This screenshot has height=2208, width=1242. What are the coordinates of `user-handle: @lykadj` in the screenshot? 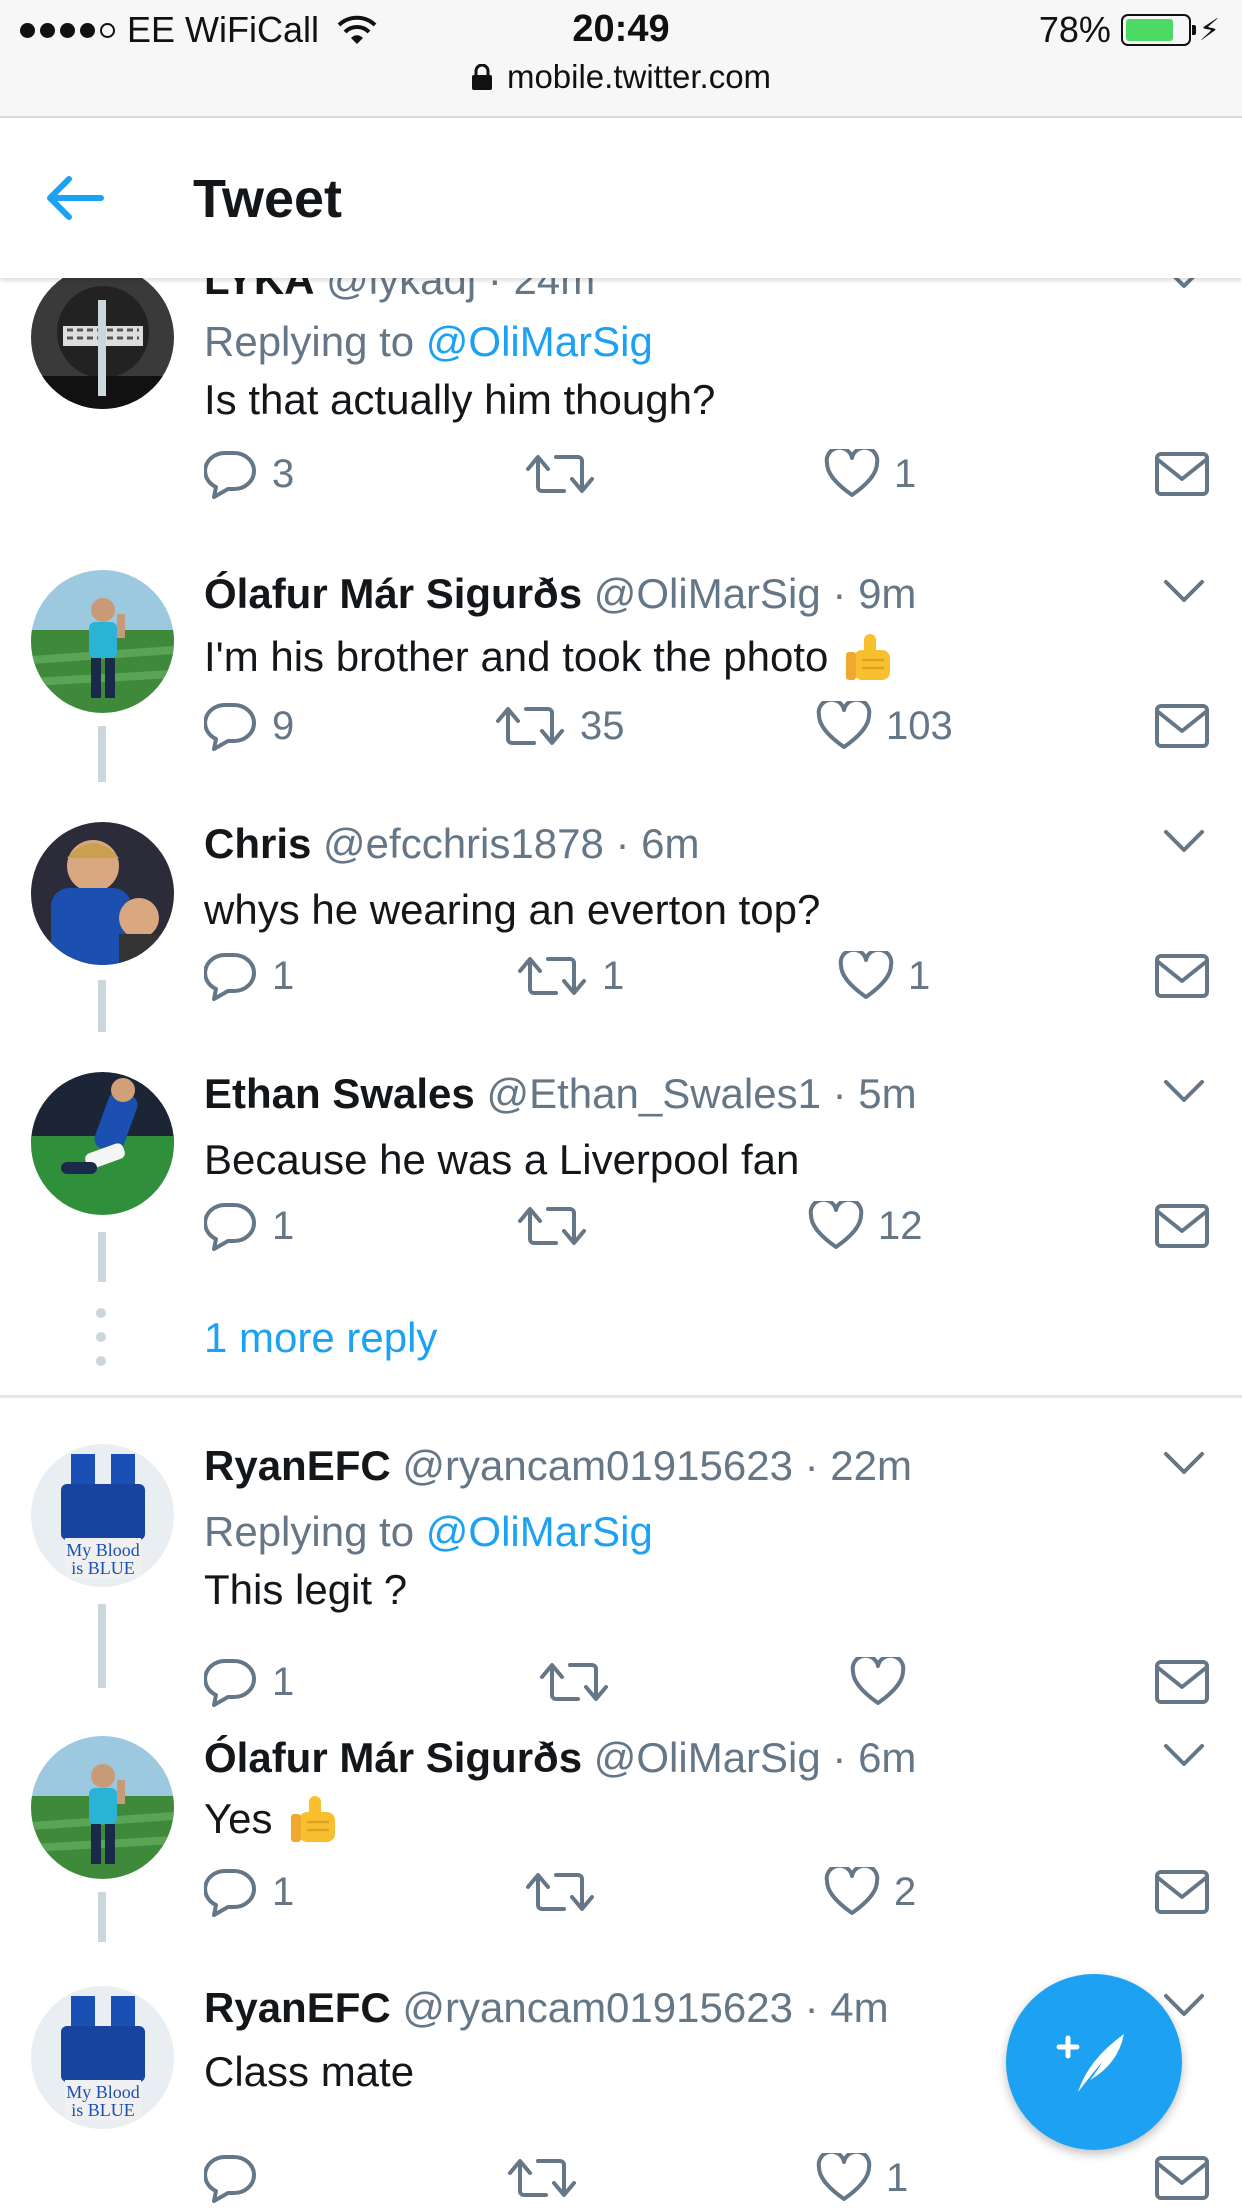 It's located at (401, 290).